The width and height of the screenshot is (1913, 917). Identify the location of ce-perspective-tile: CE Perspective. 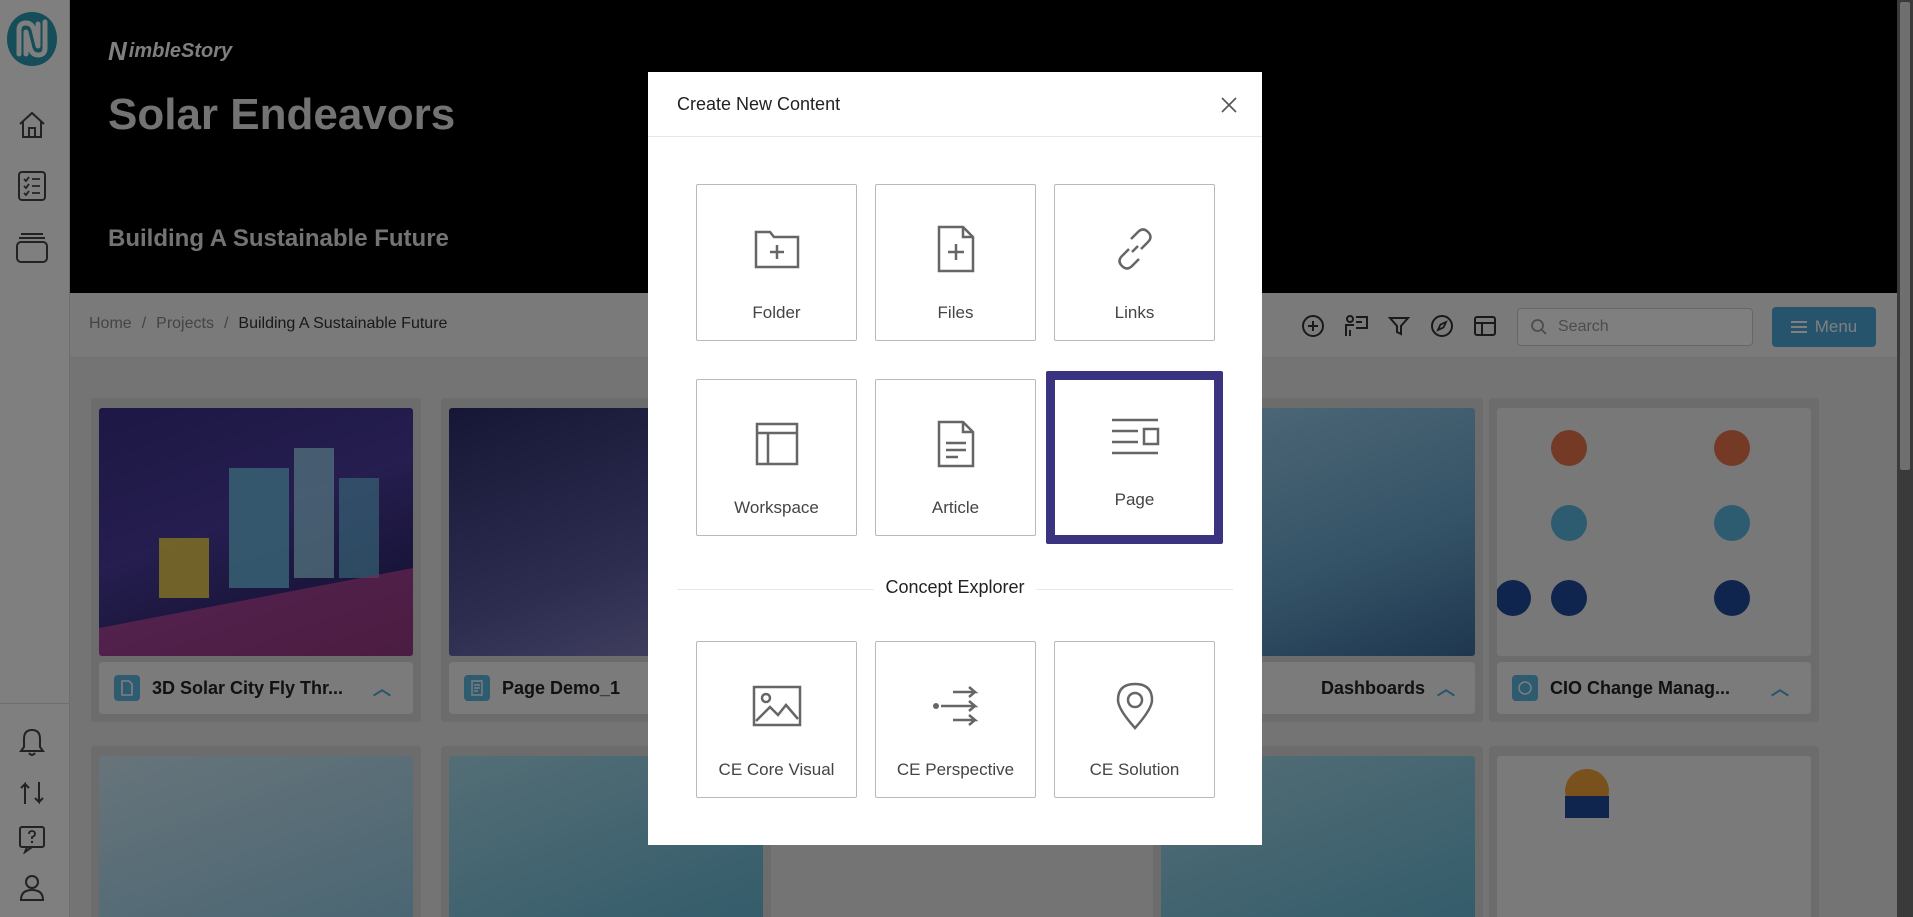
(955, 719).